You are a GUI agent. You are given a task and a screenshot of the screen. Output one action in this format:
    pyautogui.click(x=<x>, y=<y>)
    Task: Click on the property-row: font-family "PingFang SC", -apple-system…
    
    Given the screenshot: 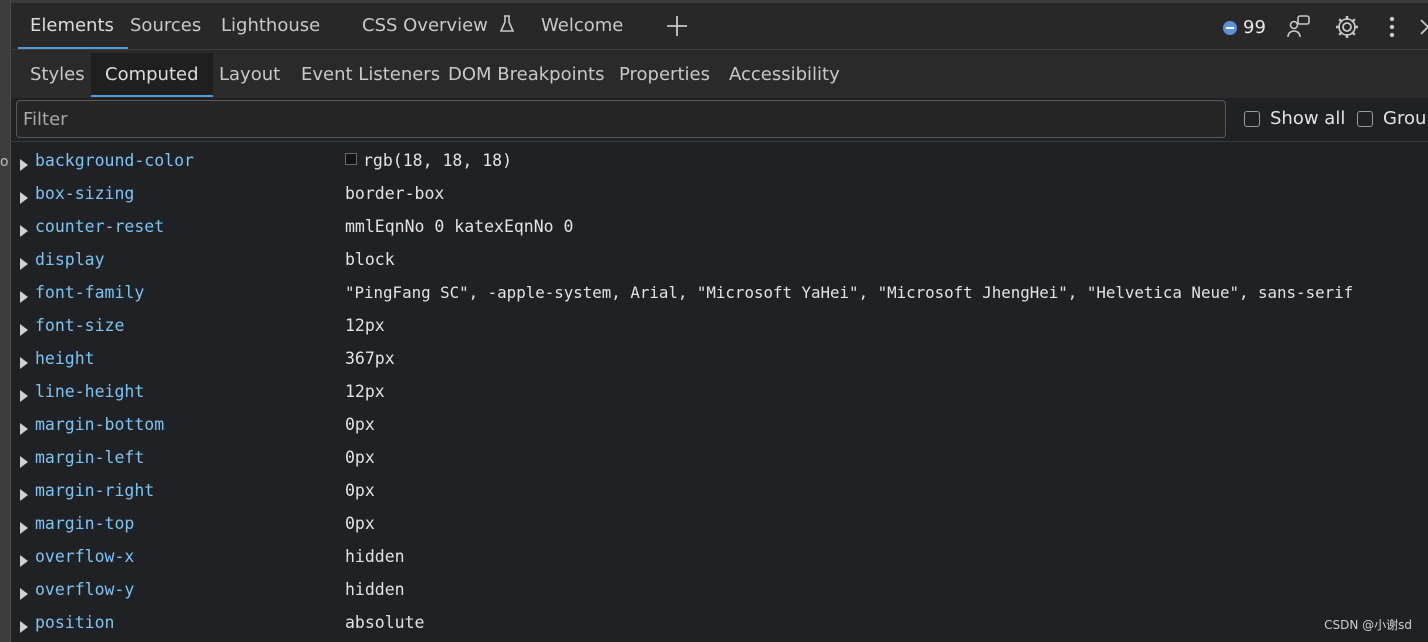 What is the action you would take?
    pyautogui.click(x=719, y=293)
    